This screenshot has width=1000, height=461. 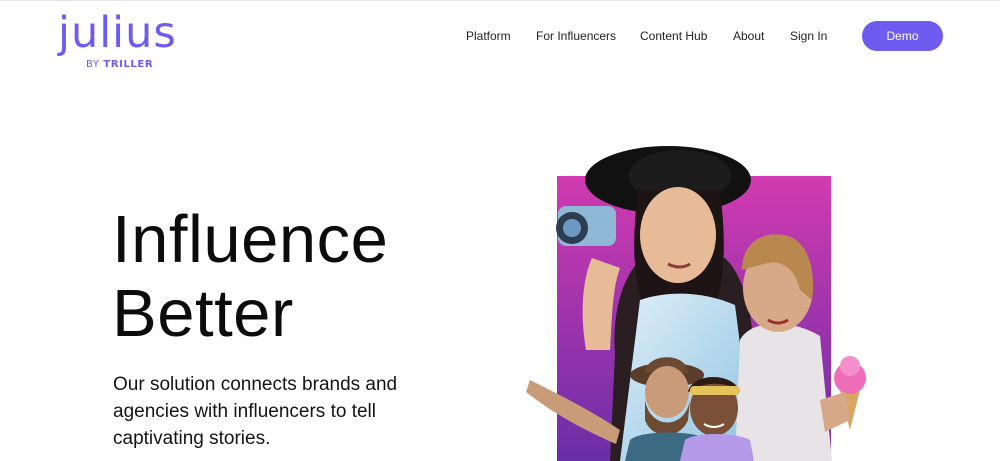 What do you see at coordinates (800, 347) in the screenshot?
I see `woman-with-ice-cream-figure` at bounding box center [800, 347].